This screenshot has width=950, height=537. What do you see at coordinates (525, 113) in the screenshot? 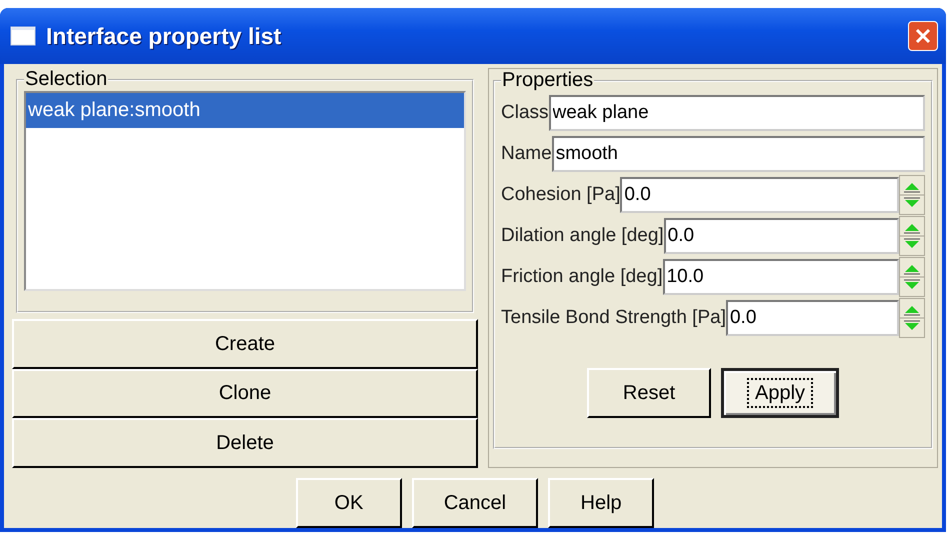
I see `field-label: Class` at bounding box center [525, 113].